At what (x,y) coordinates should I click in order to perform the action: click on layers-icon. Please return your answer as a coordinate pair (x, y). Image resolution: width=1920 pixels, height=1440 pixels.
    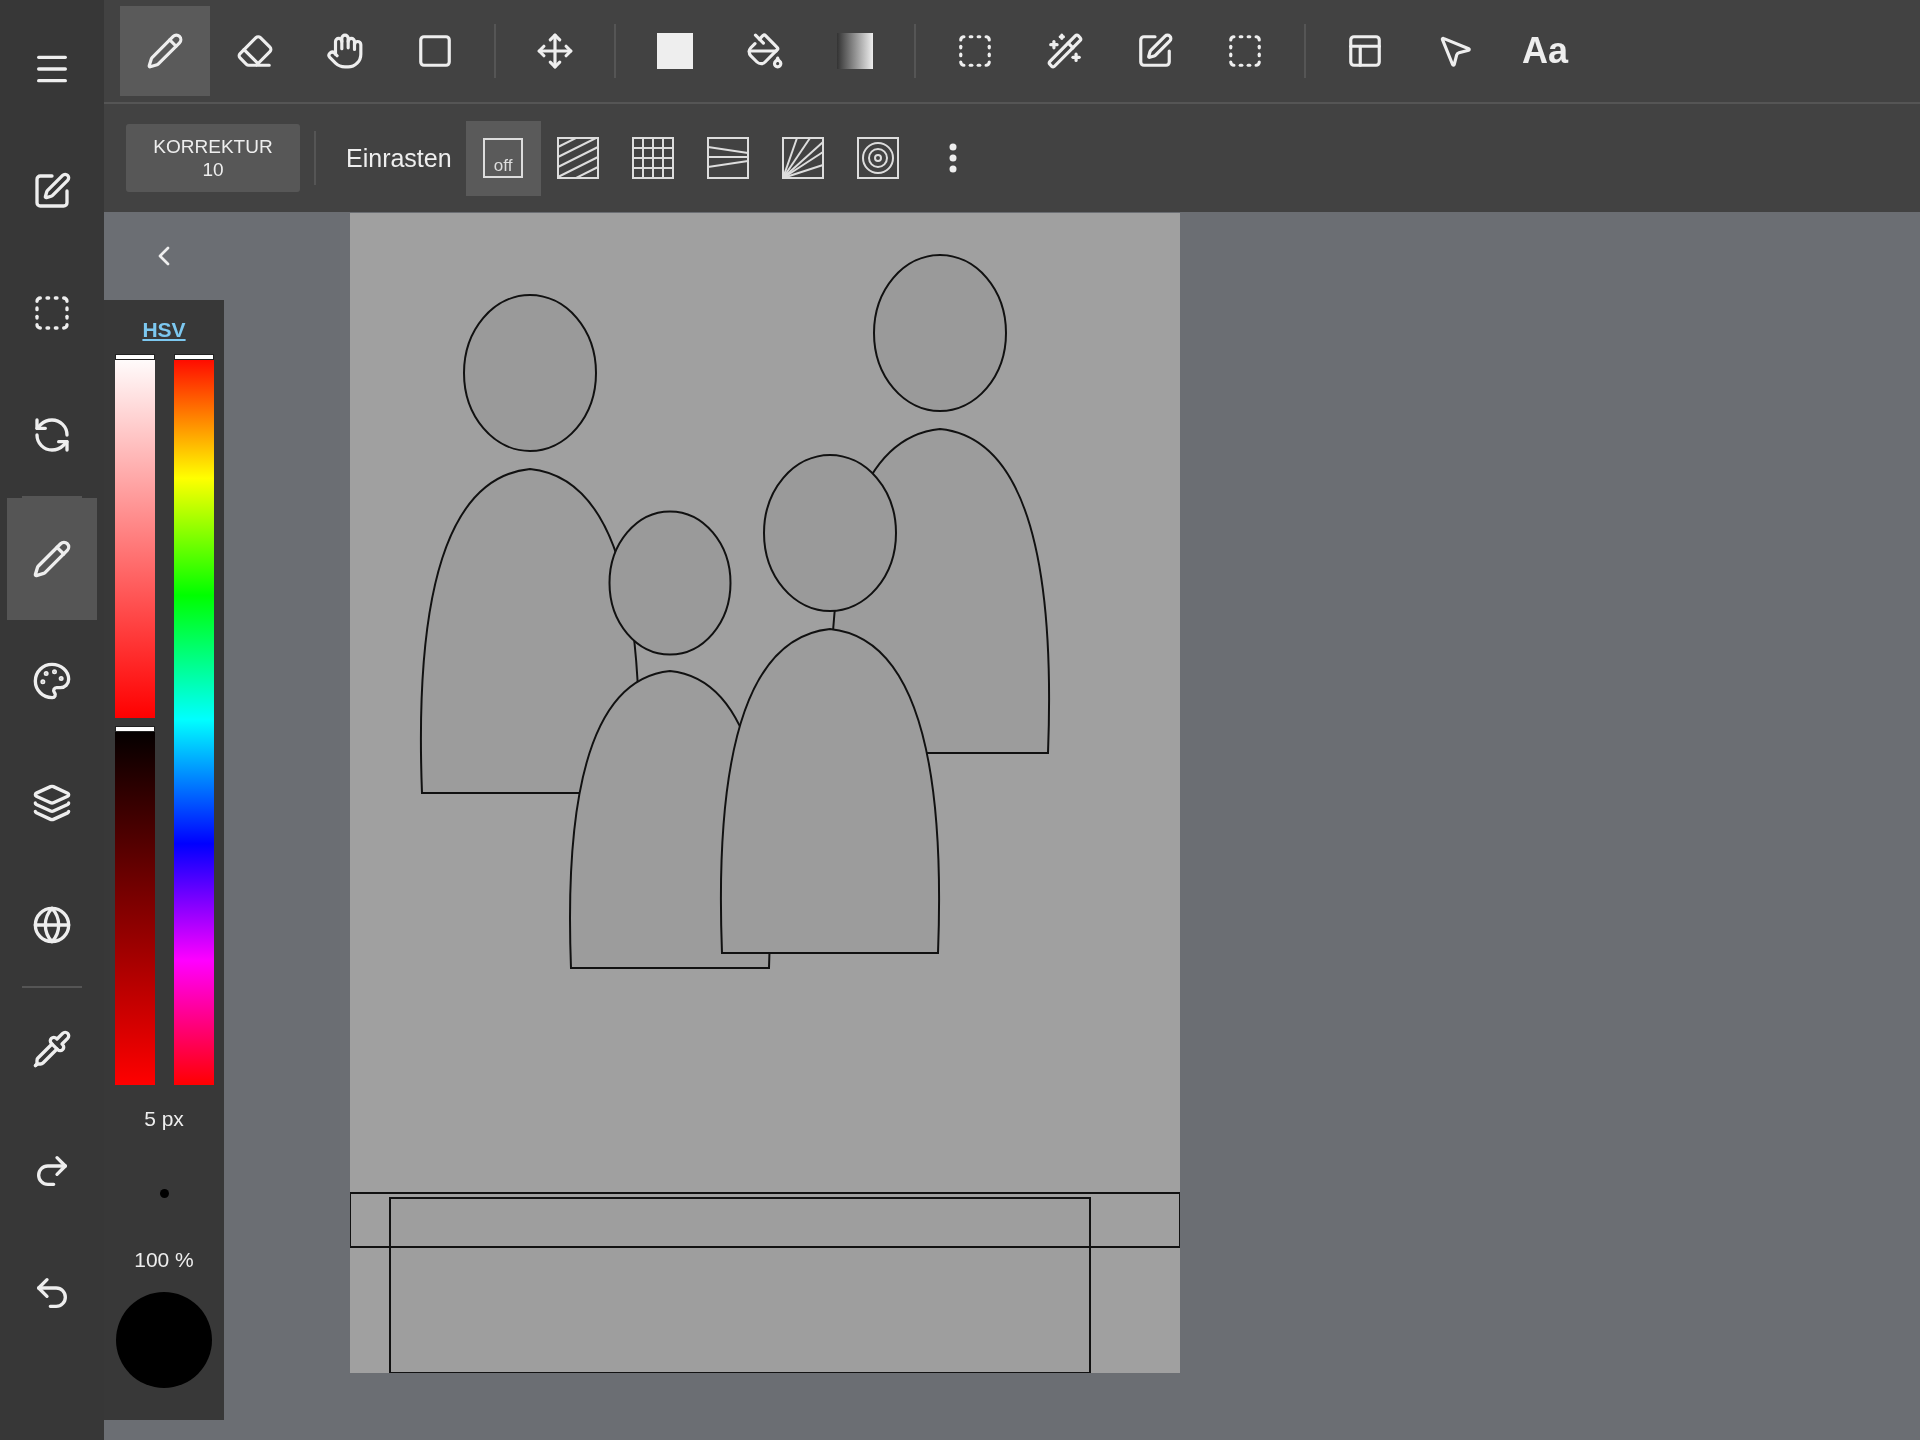
    Looking at the image, I should click on (52, 803).